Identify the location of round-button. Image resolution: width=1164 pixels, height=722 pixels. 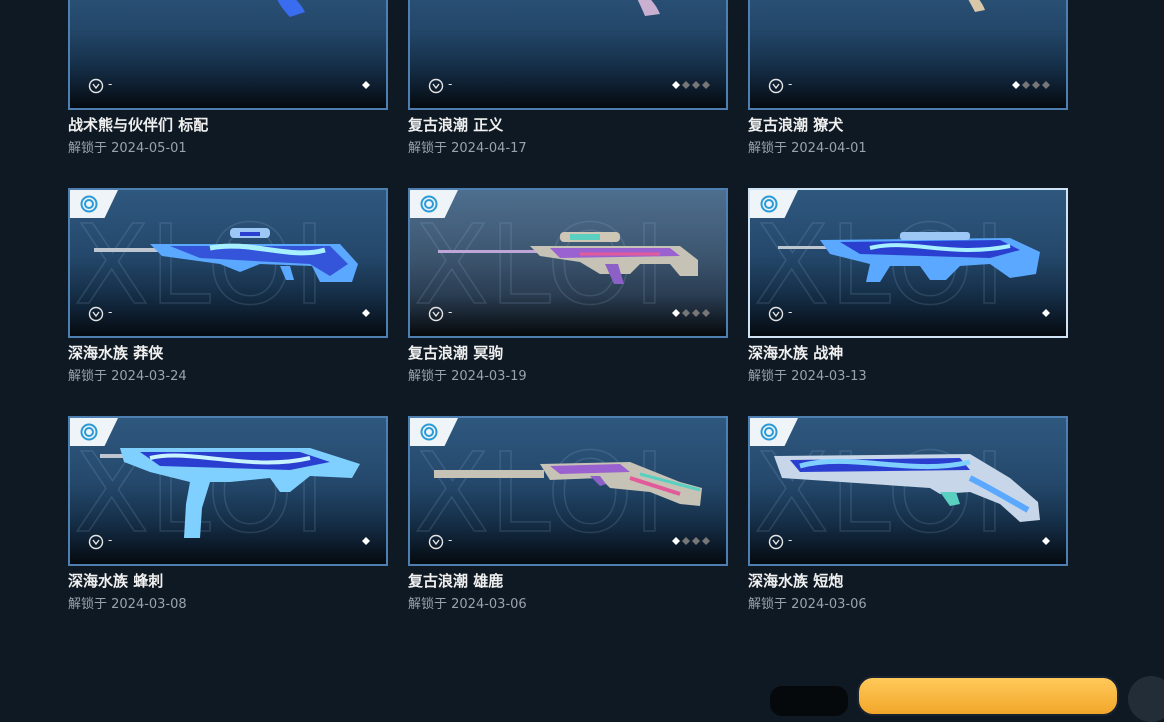
(1146, 699).